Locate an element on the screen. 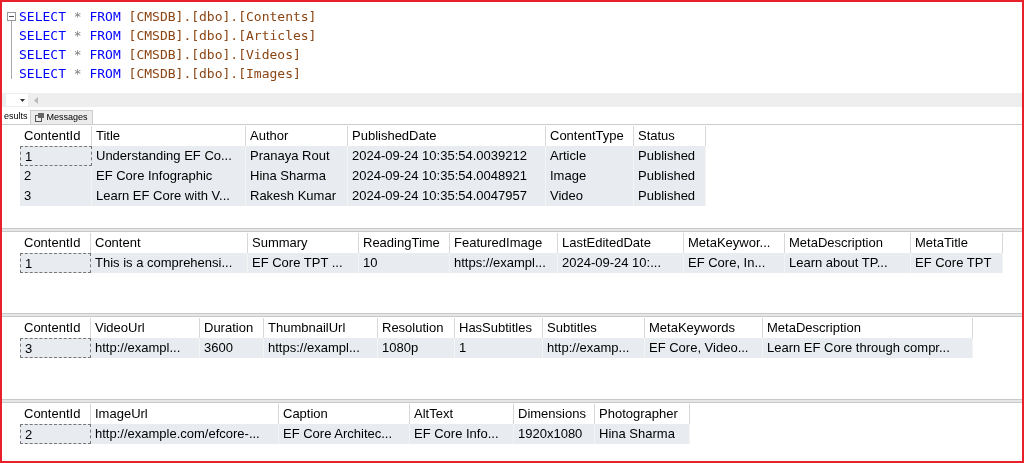  results-tab: Messages is located at coordinates (61, 117).